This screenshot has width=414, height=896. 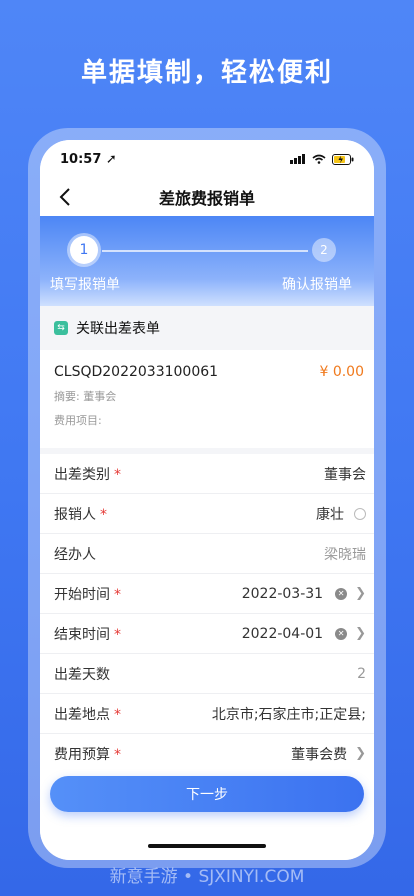 What do you see at coordinates (87, 594) in the screenshot?
I see `field-label: 开始时间 *` at bounding box center [87, 594].